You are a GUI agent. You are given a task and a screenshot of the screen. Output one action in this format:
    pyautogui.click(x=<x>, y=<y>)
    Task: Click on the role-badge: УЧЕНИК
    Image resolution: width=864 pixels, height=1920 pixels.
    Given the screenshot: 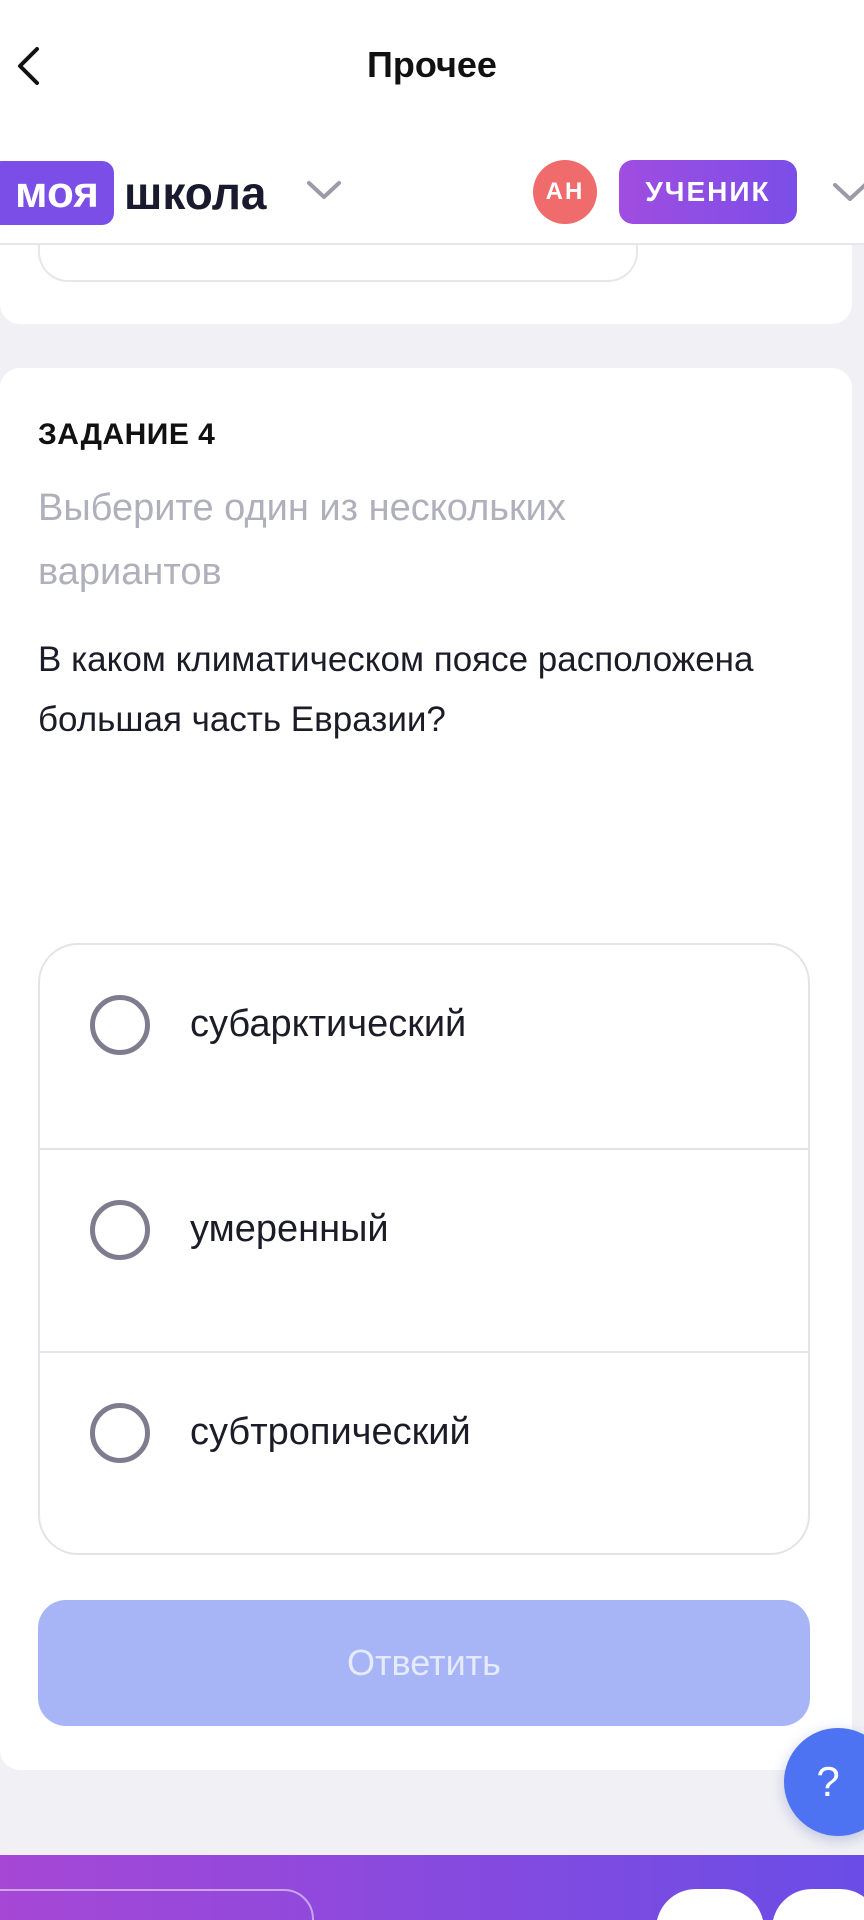 What is the action you would take?
    pyautogui.click(x=708, y=192)
    